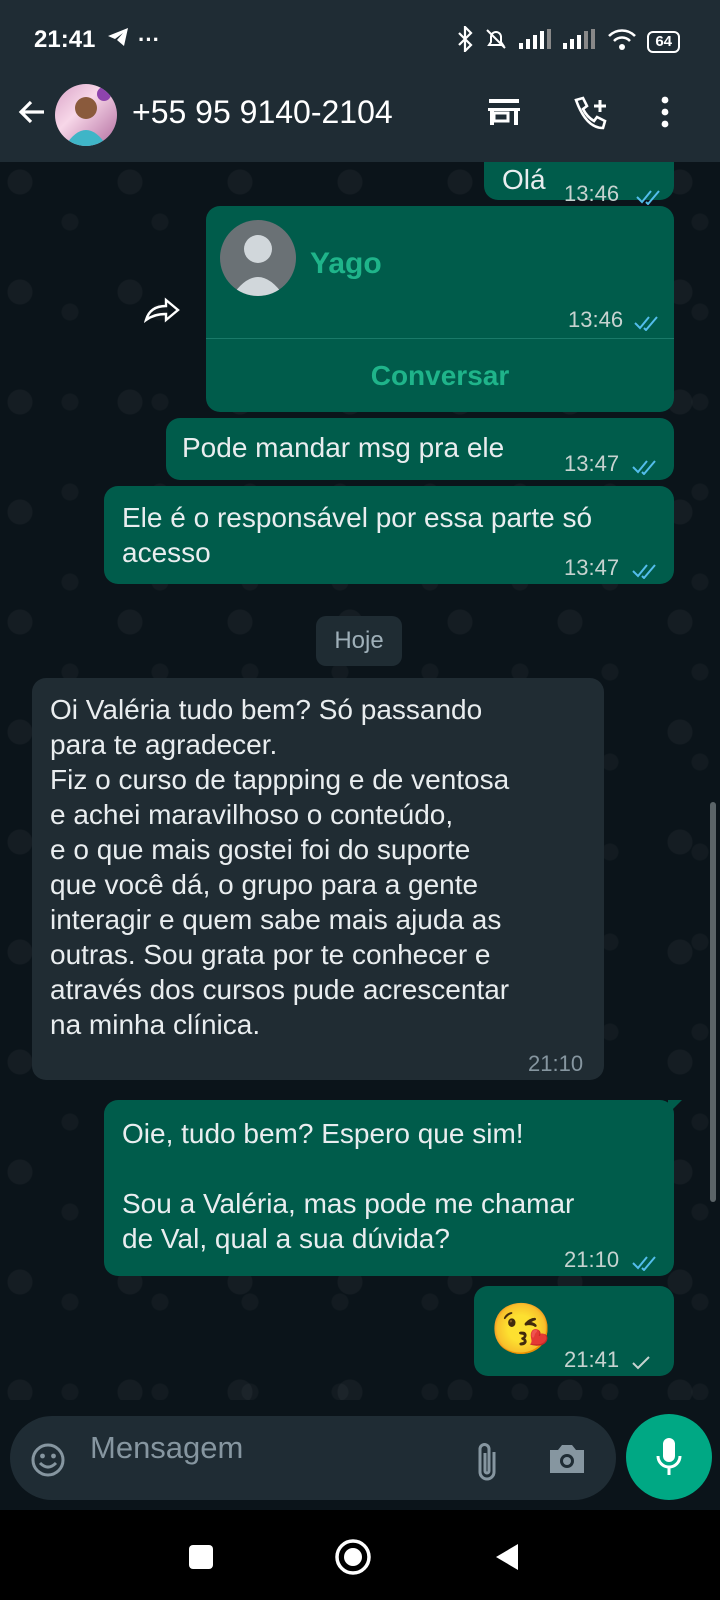 This screenshot has height=1600, width=720. I want to click on message-line: e o que mais gostei foi do suporte, so click(260, 849).